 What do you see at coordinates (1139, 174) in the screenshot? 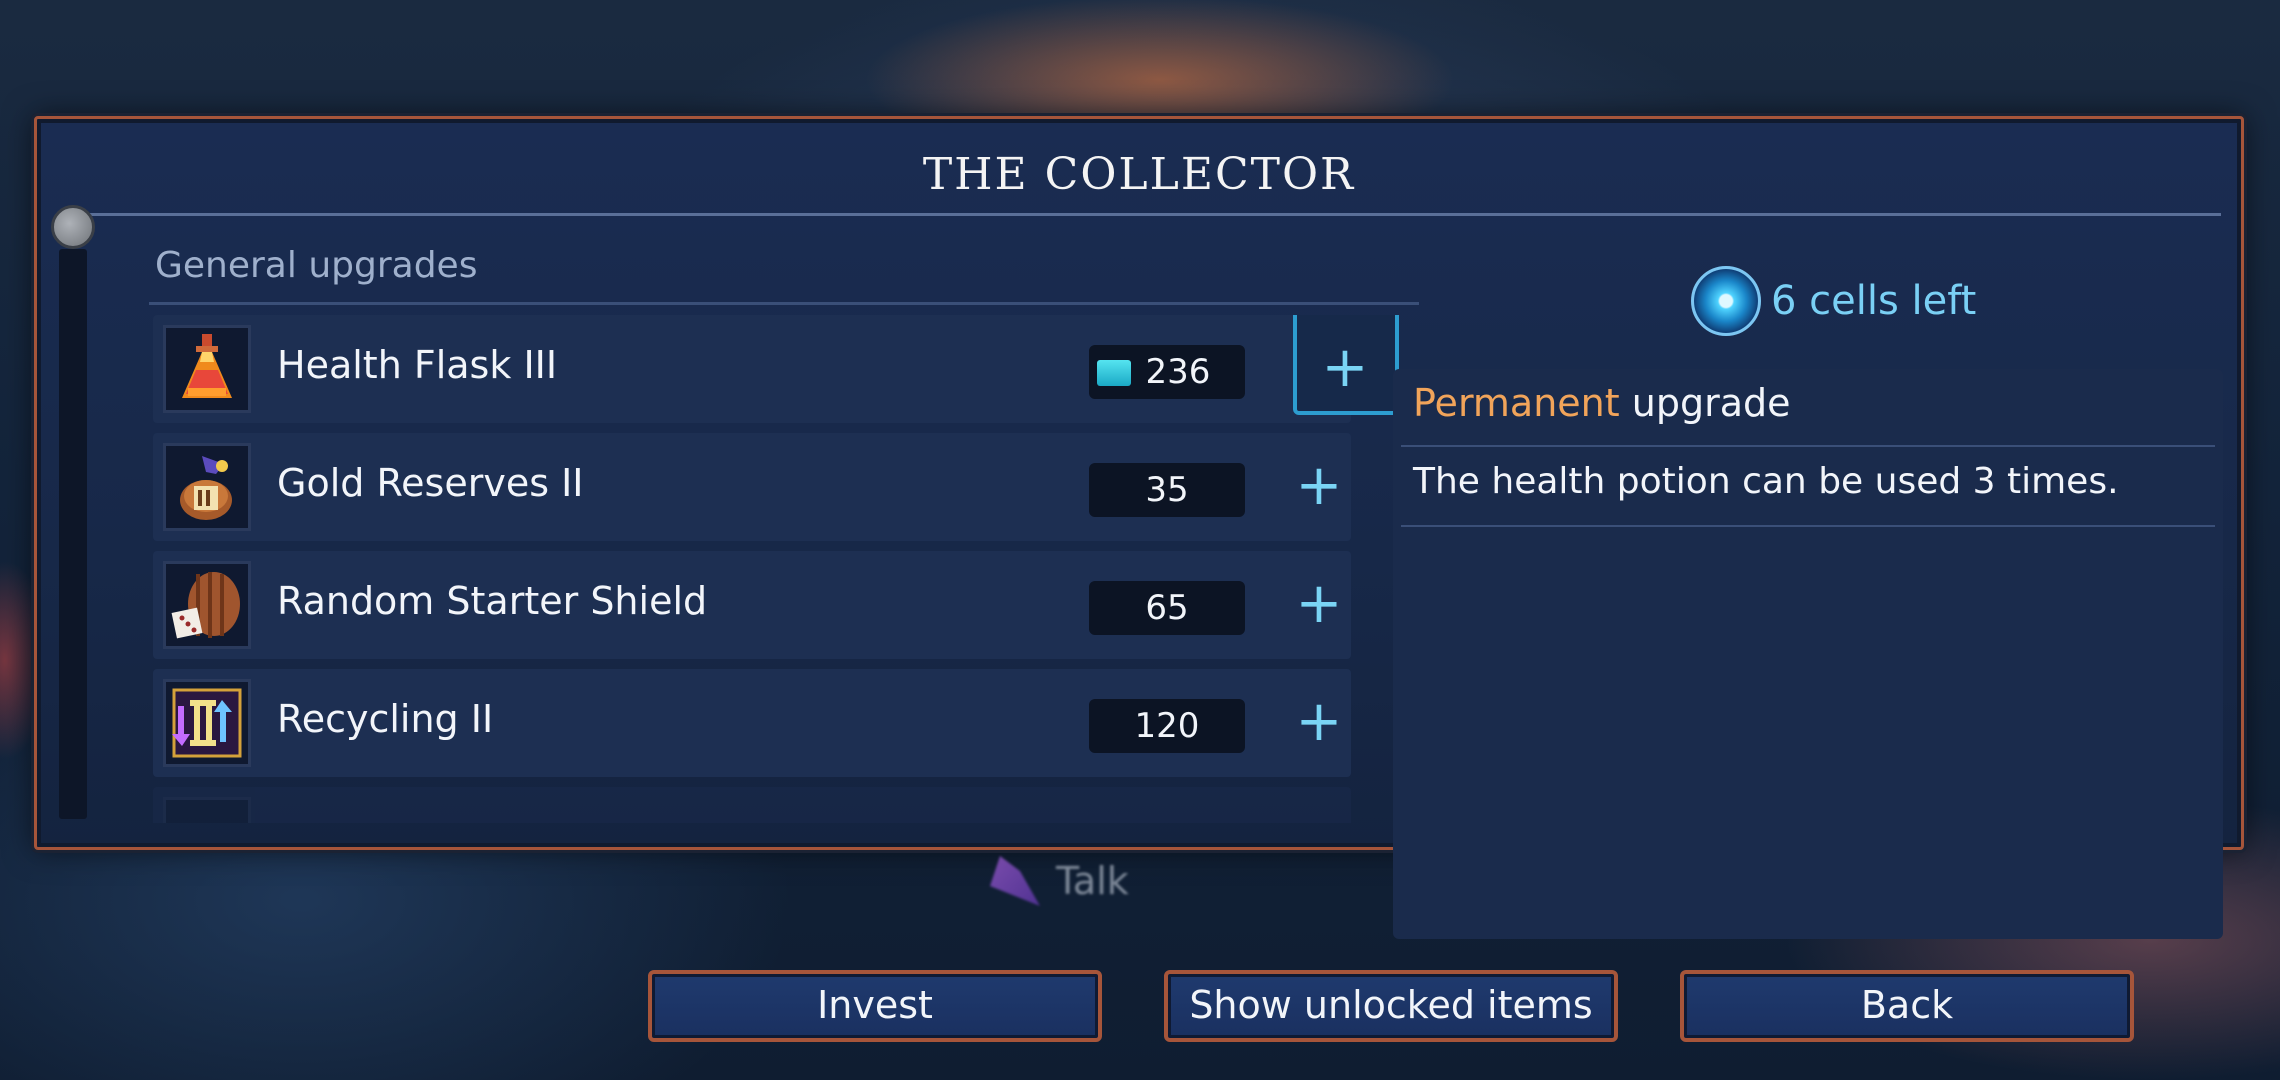
I see `panel-title: THE COLLECTOR` at bounding box center [1139, 174].